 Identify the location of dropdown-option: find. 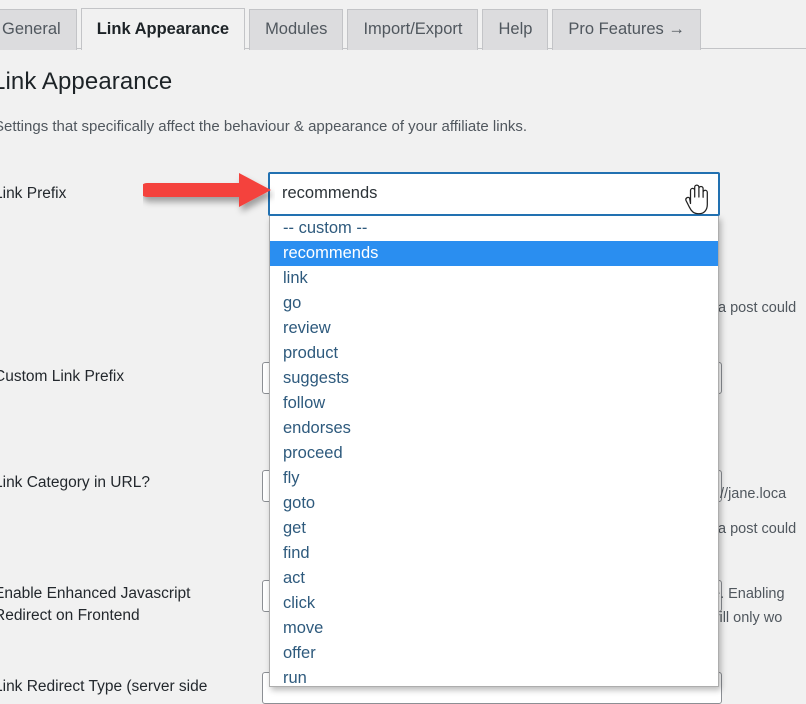
(494, 553).